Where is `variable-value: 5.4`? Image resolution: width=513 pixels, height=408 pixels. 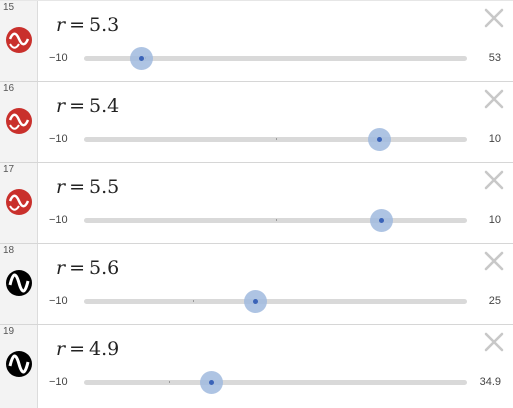 variable-value: 5.4 is located at coordinates (104, 106).